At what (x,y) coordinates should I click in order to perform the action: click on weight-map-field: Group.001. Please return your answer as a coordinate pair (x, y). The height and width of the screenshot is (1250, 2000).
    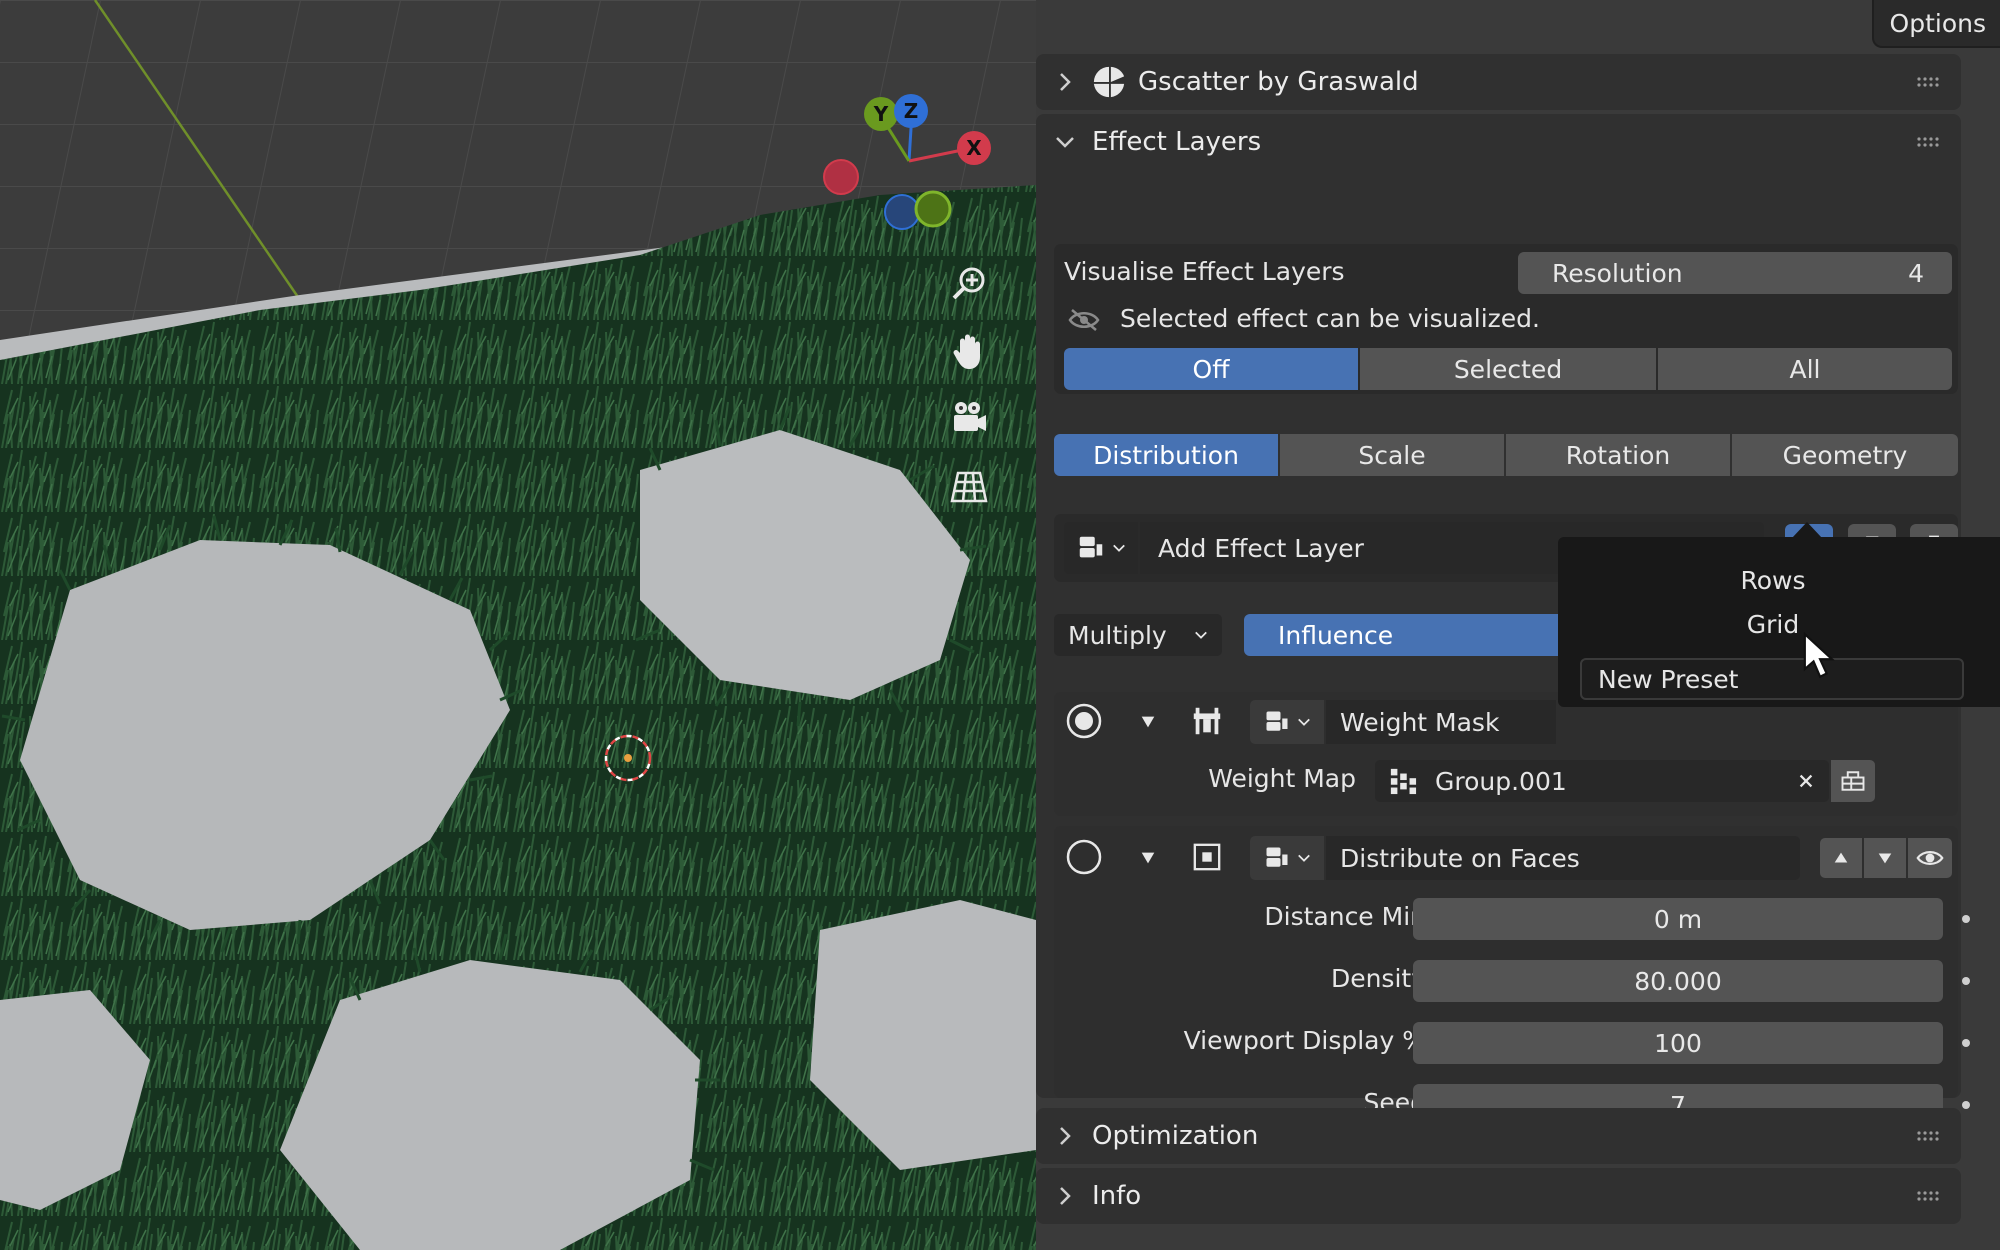
    Looking at the image, I should click on (1602, 781).